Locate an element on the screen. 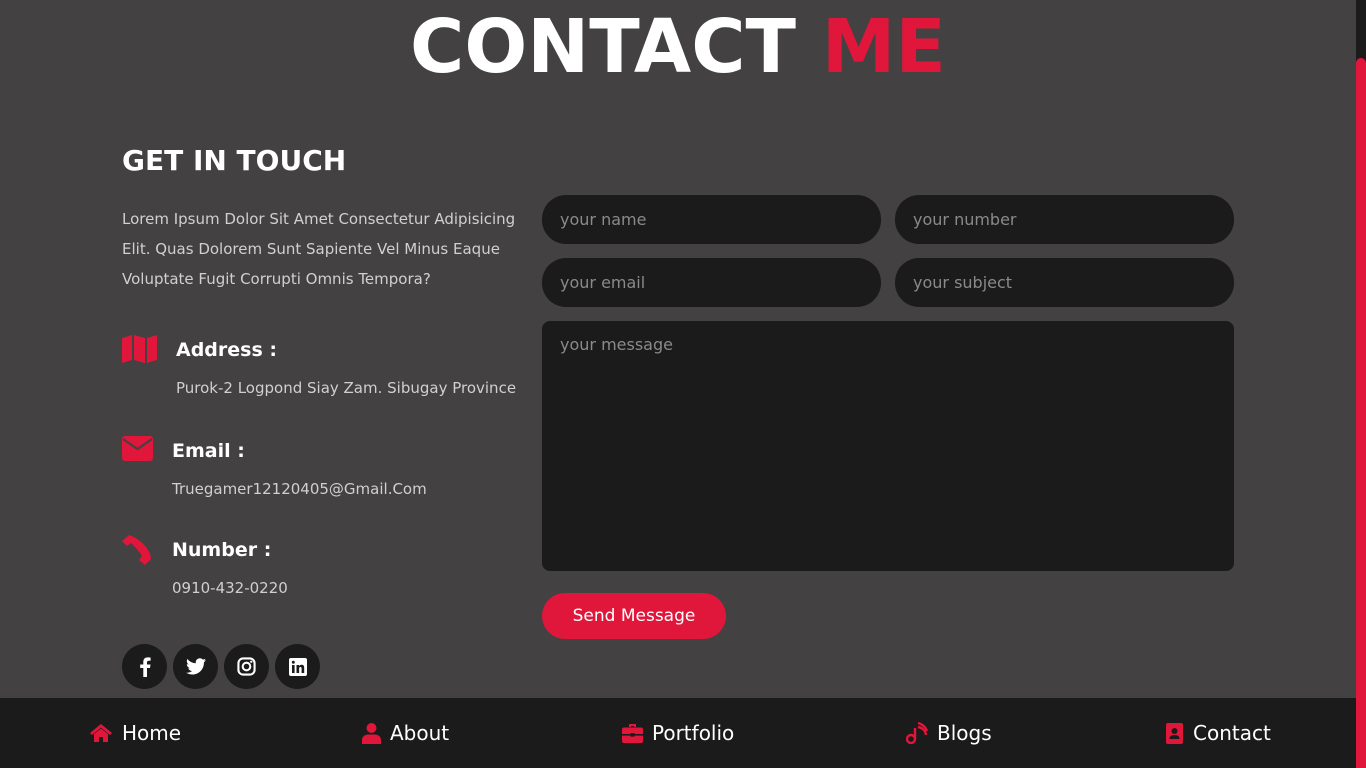 The width and height of the screenshot is (1366, 768). heading-main: CONTACT is located at coordinates (603, 47).